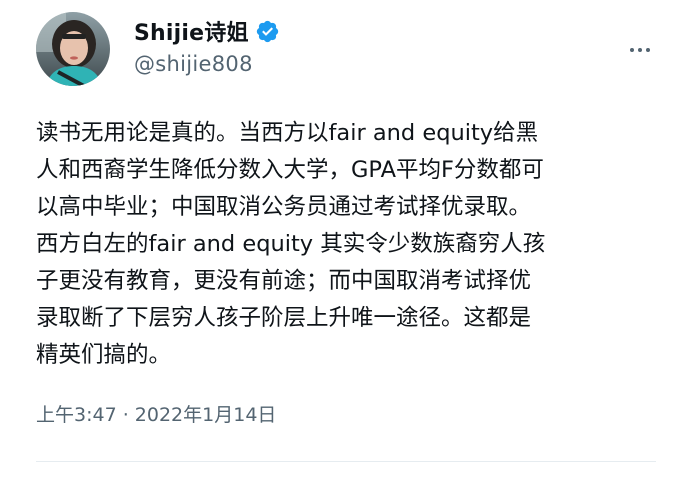 This screenshot has width=690, height=491. I want to click on tweet-text-line: 以高中毕业；中国取消公务员通过考试择优录取。, so click(284, 207).